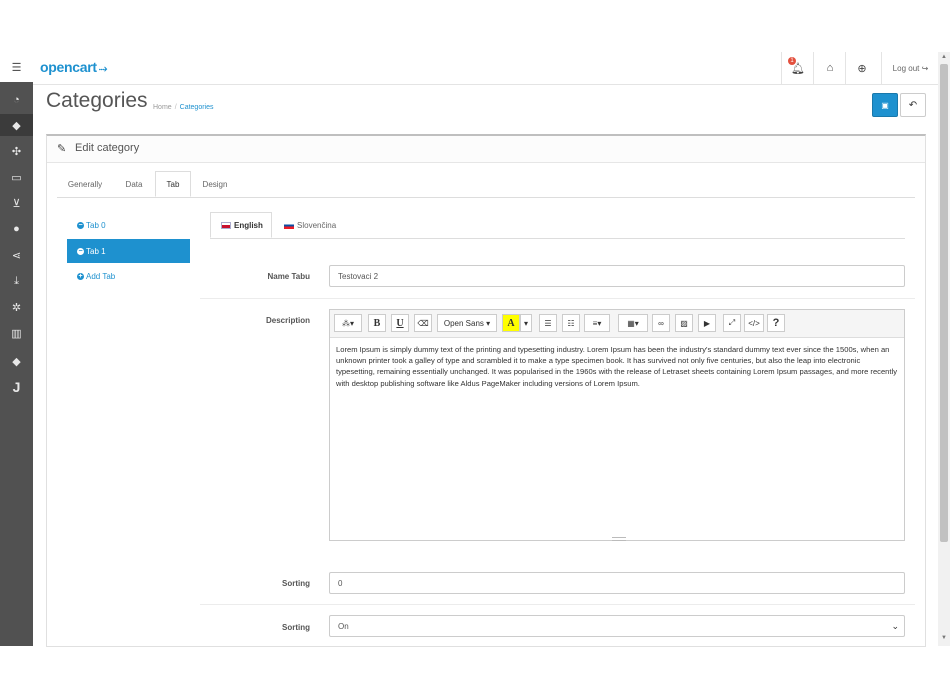  Describe the element at coordinates (792, 61) in the screenshot. I see `notification-badge: 1` at that location.